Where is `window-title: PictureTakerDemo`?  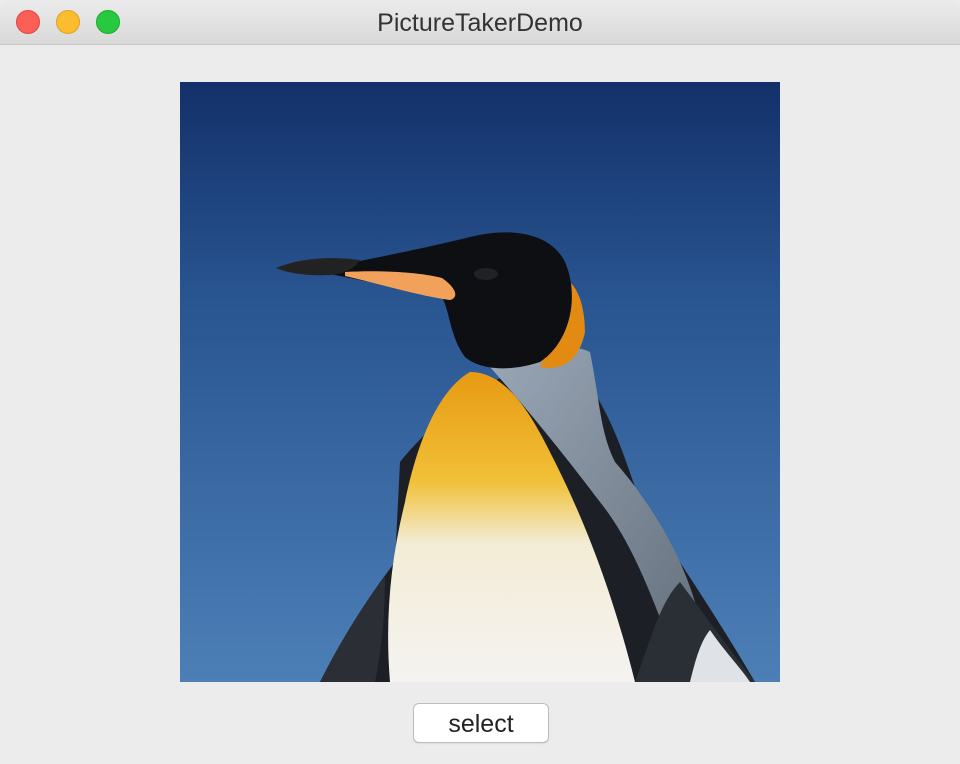 window-title: PictureTakerDemo is located at coordinates (480, 23).